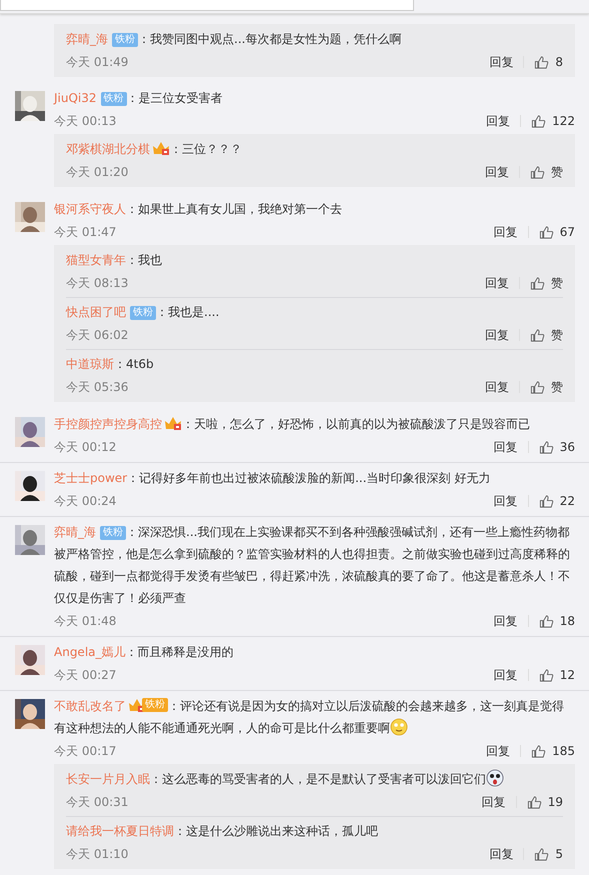 The image size is (589, 875). Describe the element at coordinates (98, 62) in the screenshot. I see `timestamp: 今天 01:49` at that location.